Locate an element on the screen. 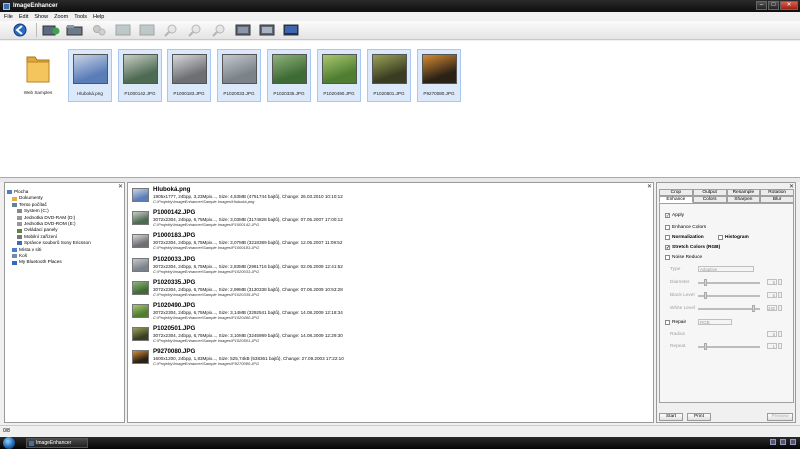 The width and height of the screenshot is (800, 449). thumbnail-image is located at coordinates (189, 69).